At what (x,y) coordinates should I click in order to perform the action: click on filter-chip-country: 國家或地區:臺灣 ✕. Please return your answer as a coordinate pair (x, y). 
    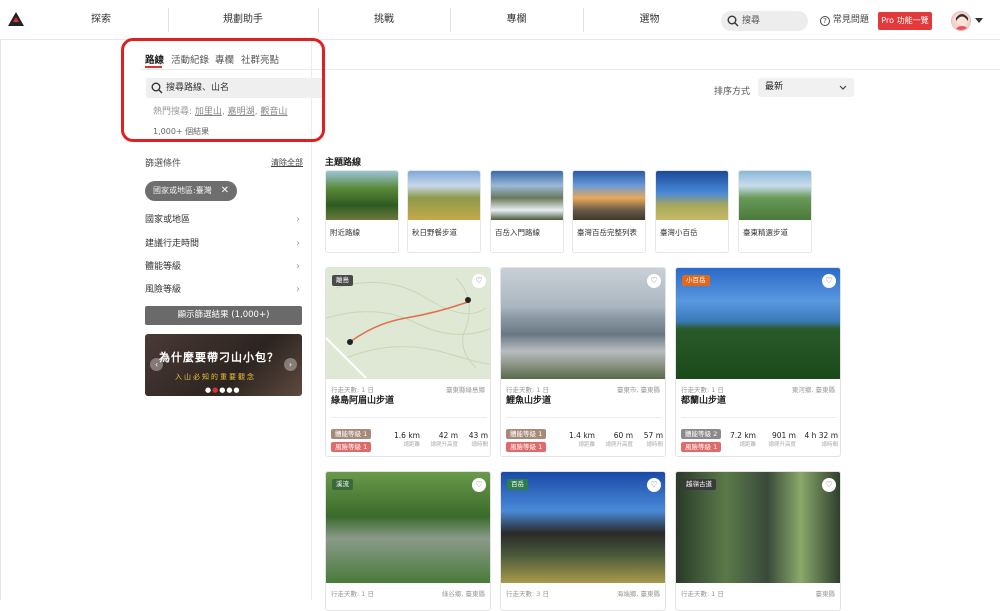
    Looking at the image, I should click on (191, 191).